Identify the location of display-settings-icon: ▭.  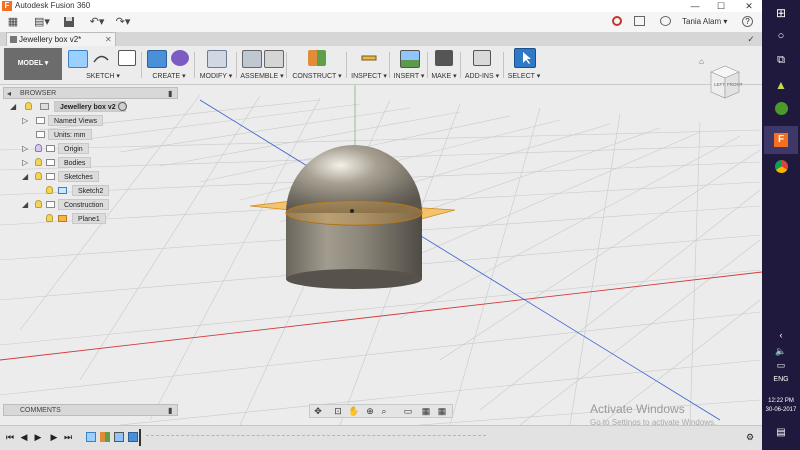
(408, 411).